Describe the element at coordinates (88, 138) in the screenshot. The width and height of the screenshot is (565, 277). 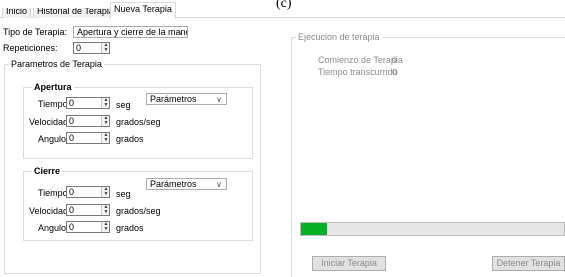
I see `apertura-angulo-stepper: 0 ▲ ▼` at that location.